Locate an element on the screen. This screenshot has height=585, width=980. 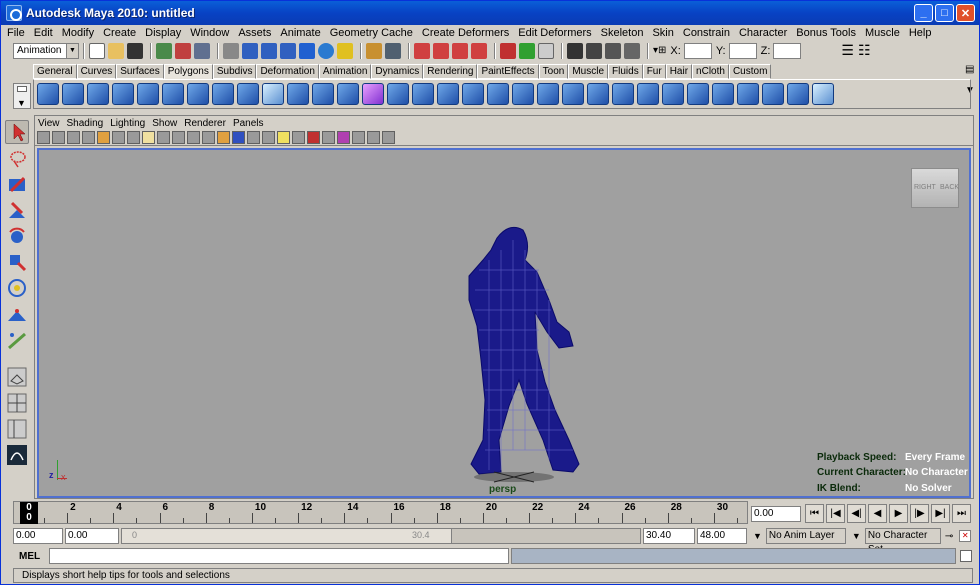
combine-icon is located at coordinates (273, 94).